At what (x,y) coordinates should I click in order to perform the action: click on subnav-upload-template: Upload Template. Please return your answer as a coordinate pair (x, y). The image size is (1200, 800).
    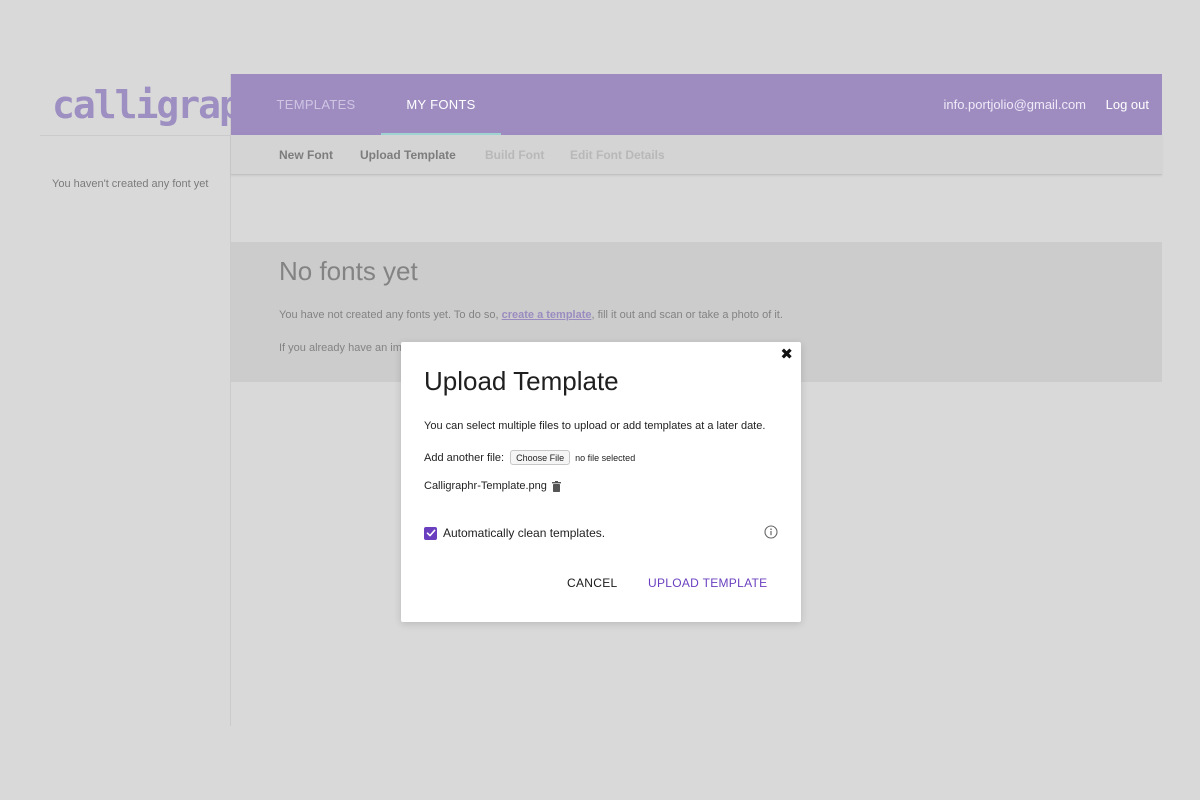
    Looking at the image, I should click on (408, 155).